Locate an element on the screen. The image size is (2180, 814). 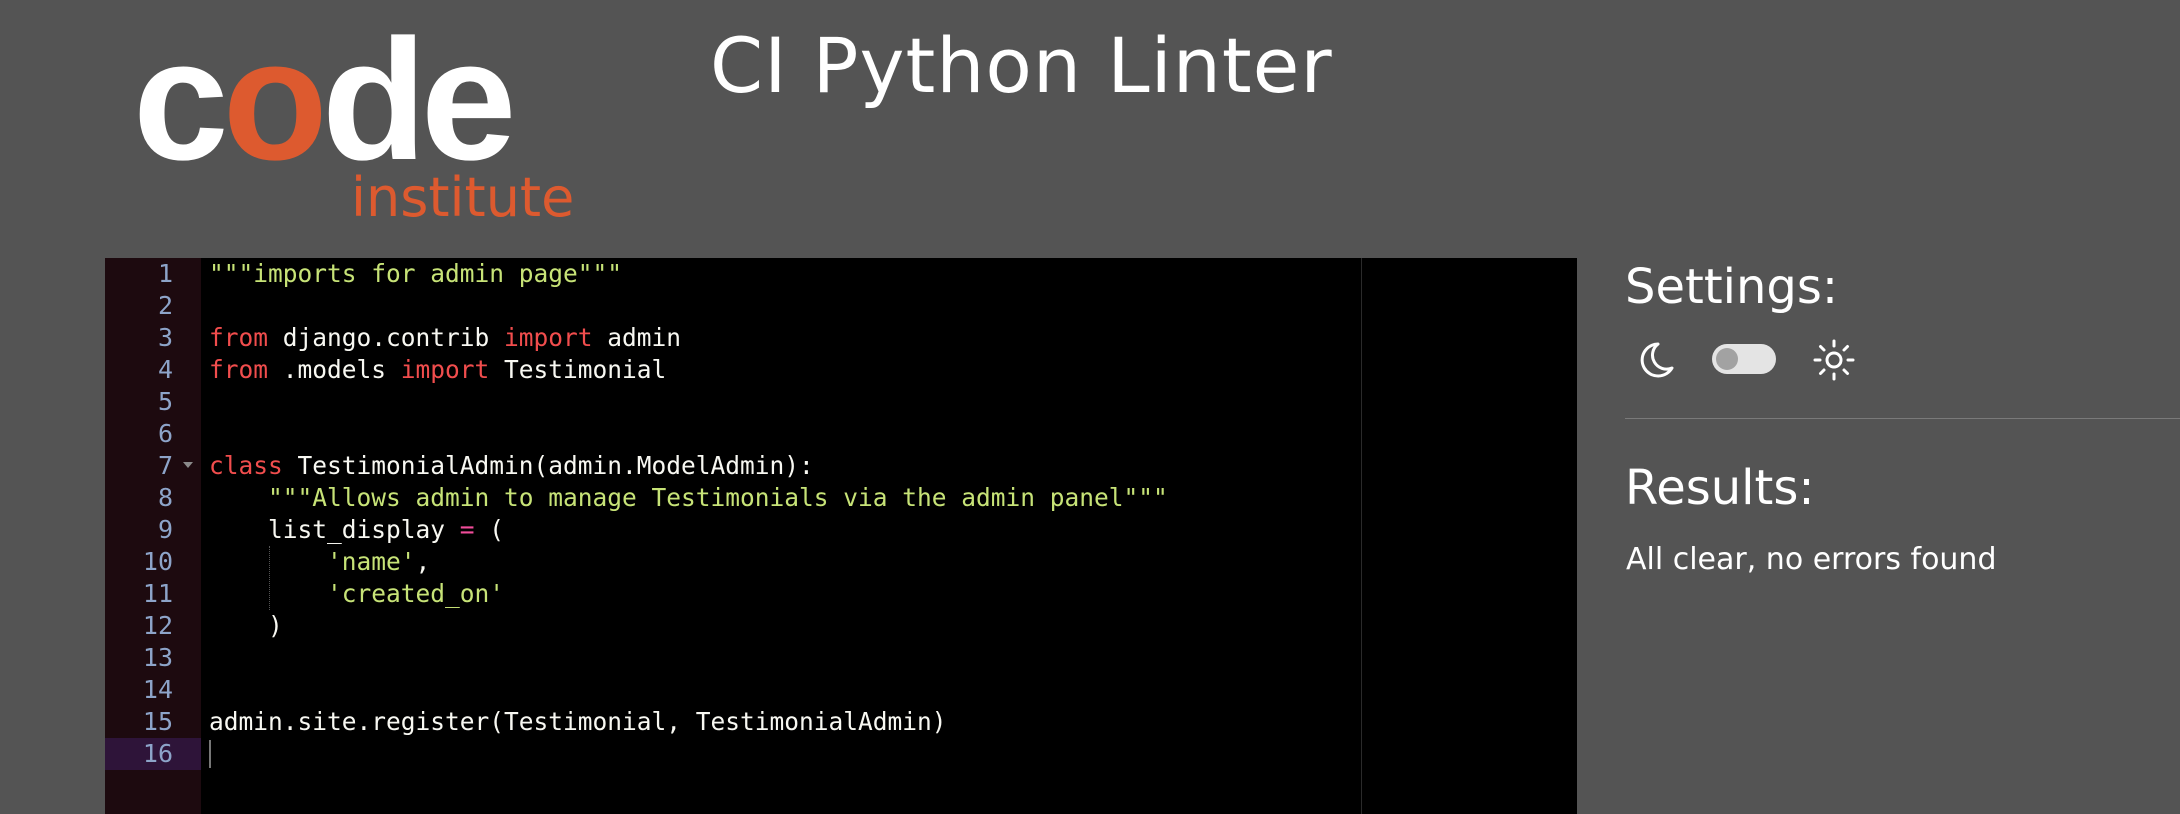
string-literal: 'name' is located at coordinates (371, 561).